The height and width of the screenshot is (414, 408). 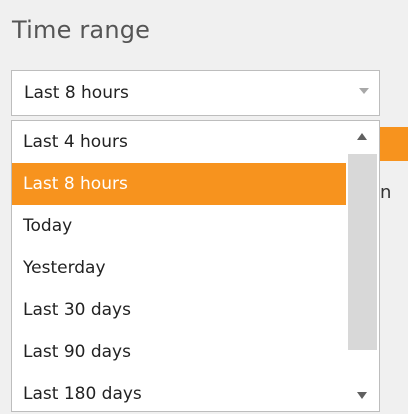 I want to click on background-partial-text: n, so click(x=386, y=192).